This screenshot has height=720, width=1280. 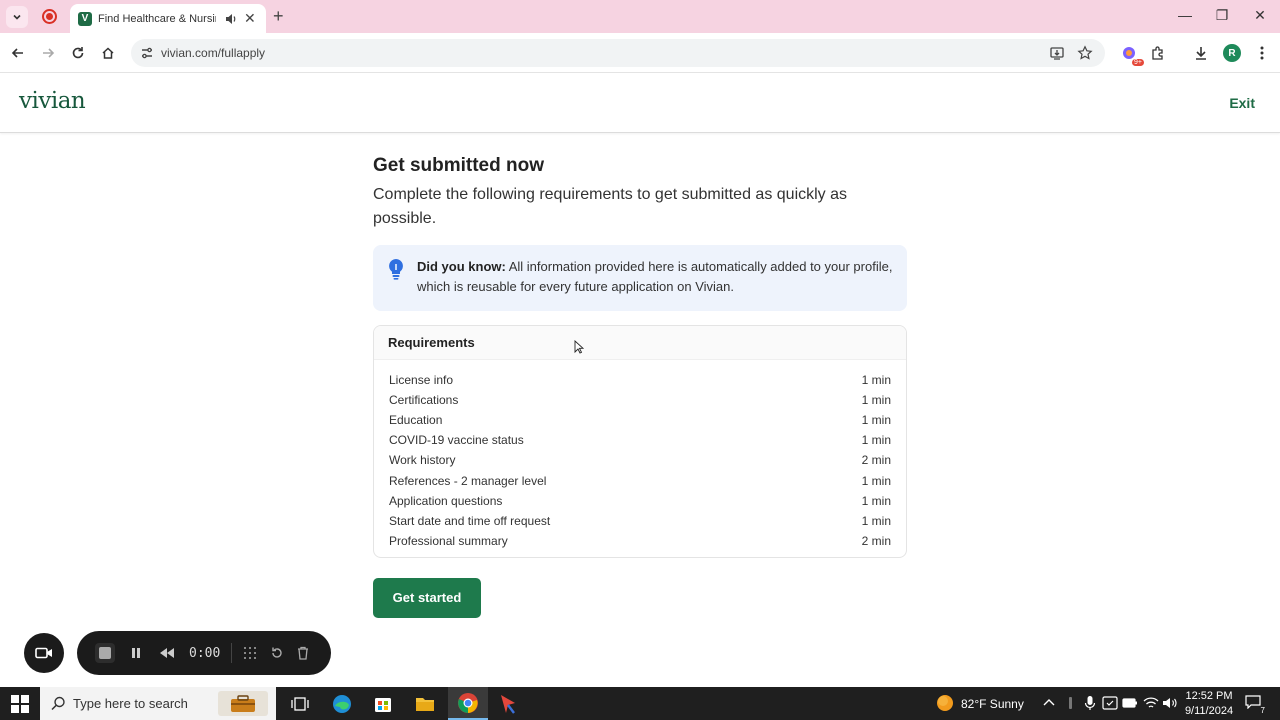 What do you see at coordinates (250, 653) in the screenshot?
I see `drawing-tool-button` at bounding box center [250, 653].